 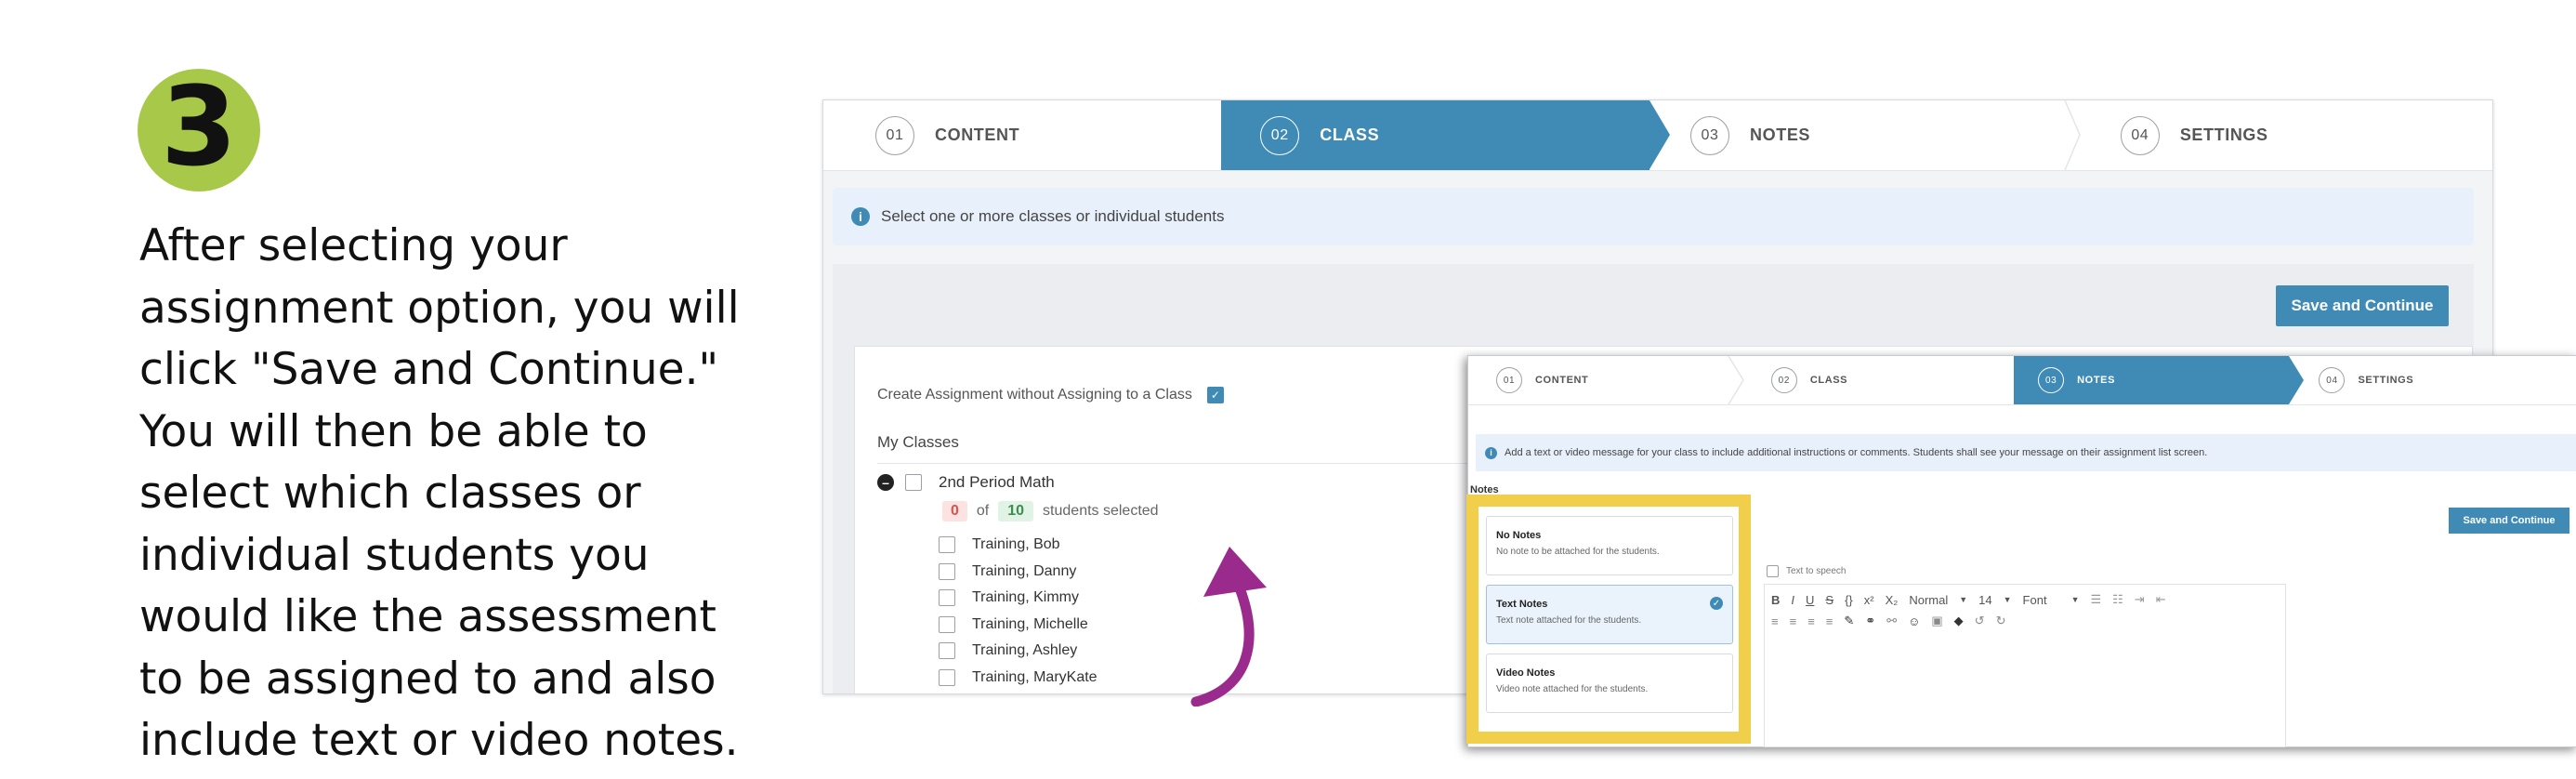 What do you see at coordinates (1024, 570) in the screenshot?
I see `student-name: Training, Danny` at bounding box center [1024, 570].